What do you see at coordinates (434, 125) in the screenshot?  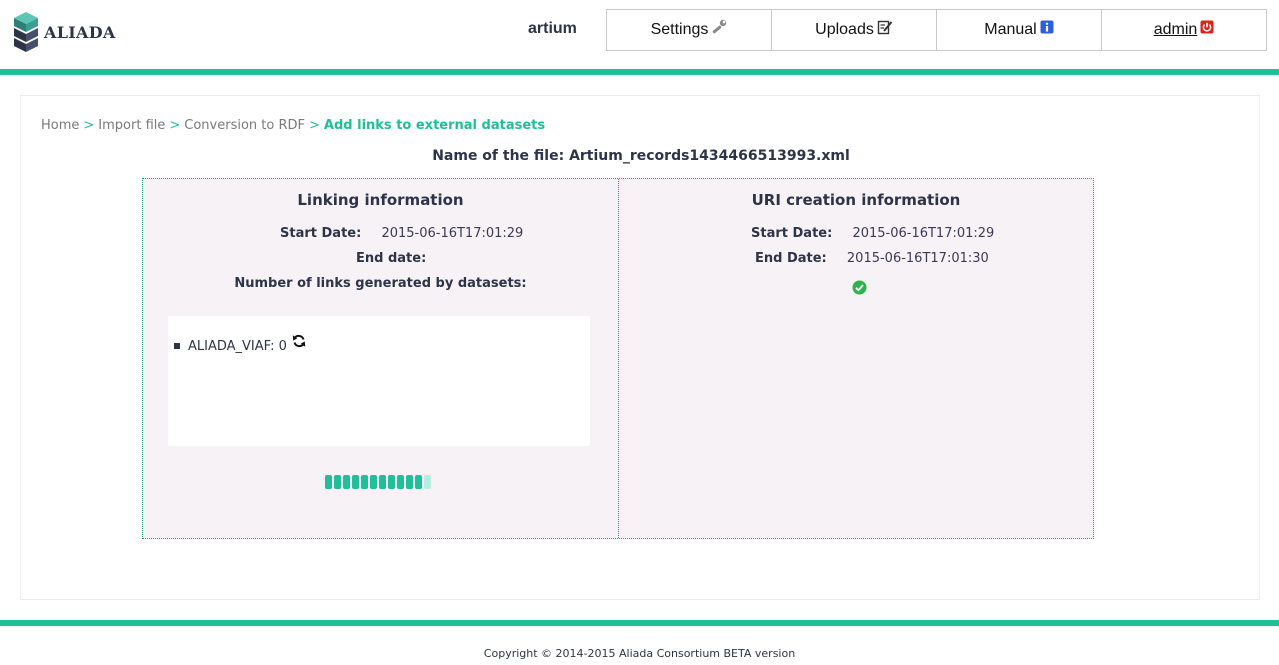 I see `breadcrumb-add-links: Add links to external datasets` at bounding box center [434, 125].